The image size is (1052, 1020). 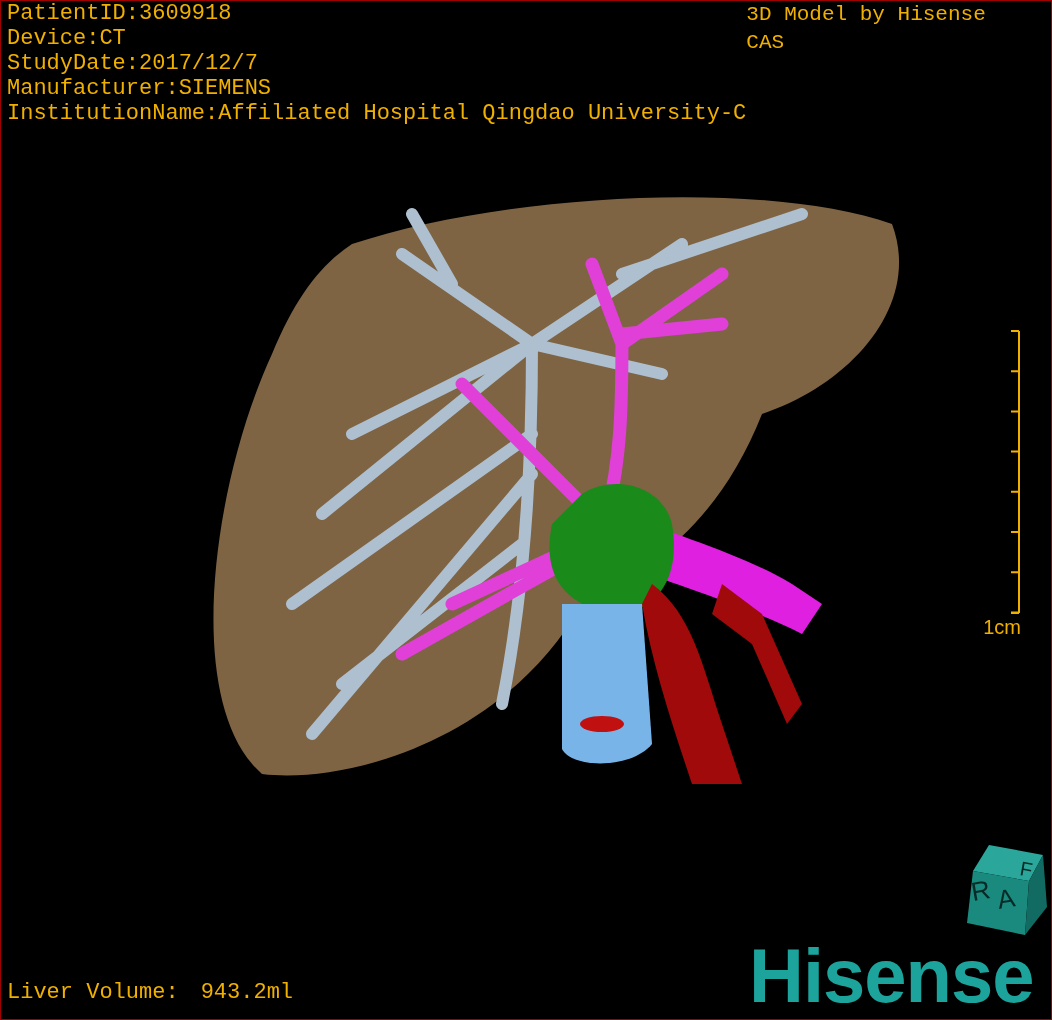 What do you see at coordinates (93, 993) in the screenshot?
I see `volume-label: Liver Volume:` at bounding box center [93, 993].